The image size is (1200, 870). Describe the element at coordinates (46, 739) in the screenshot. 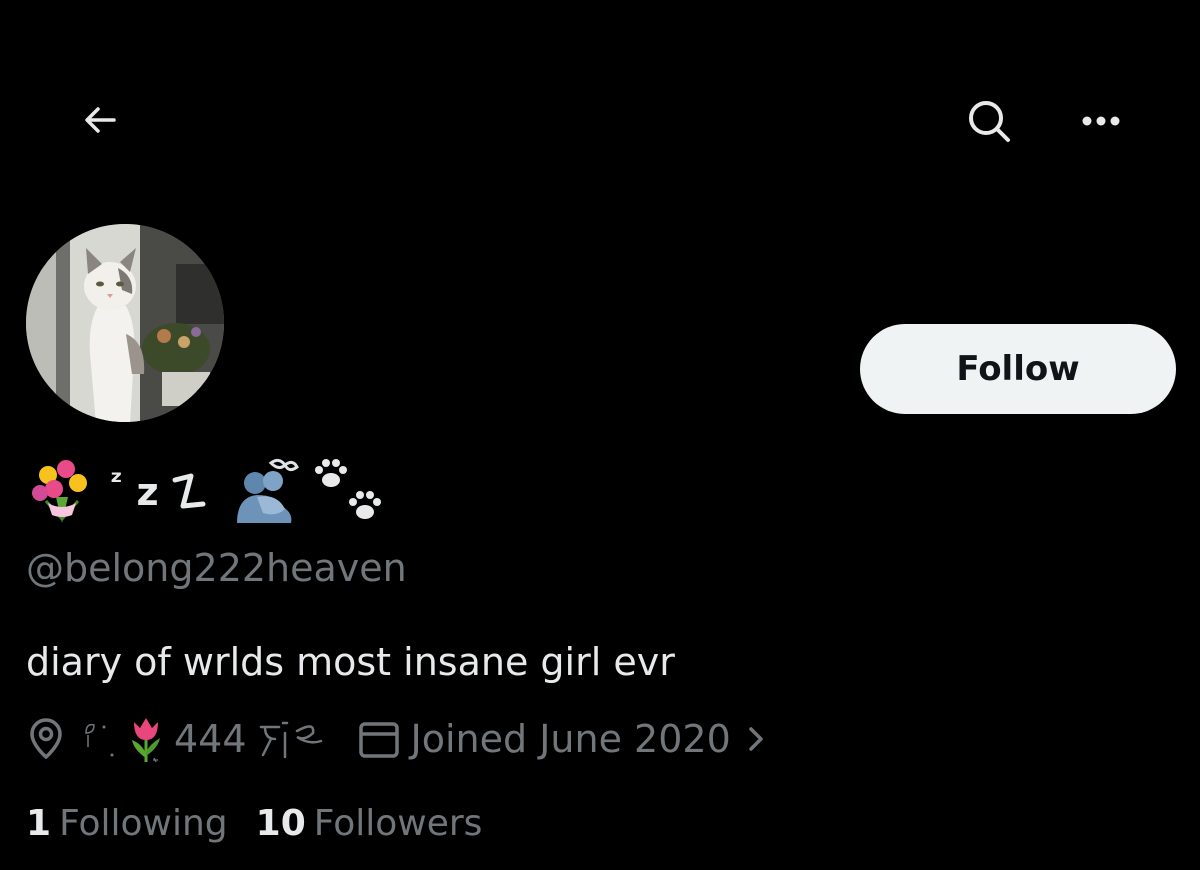

I see `location-pin-icon` at that location.